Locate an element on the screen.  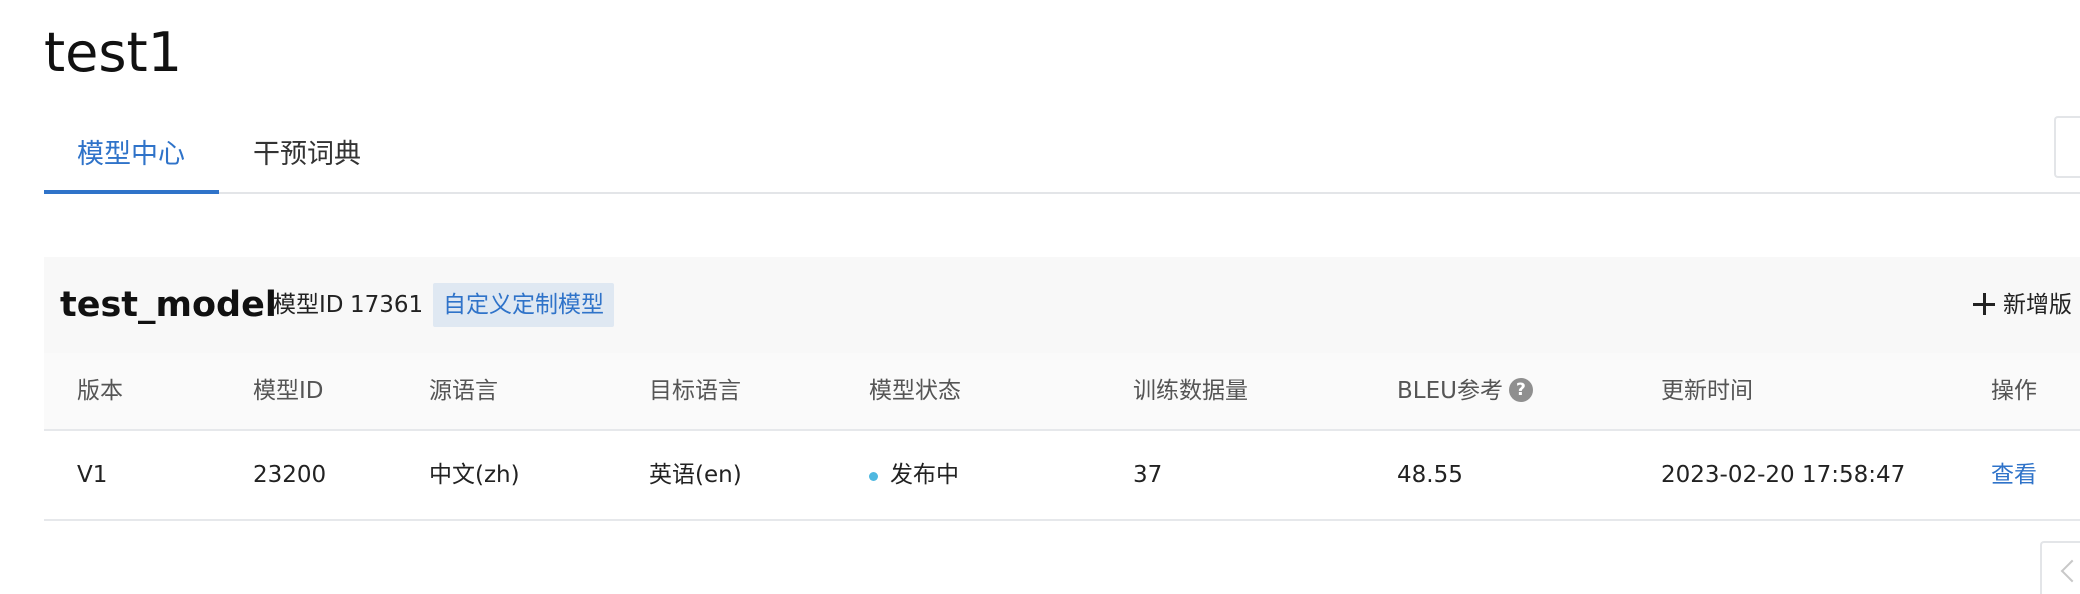
cell-training-volume: 37 is located at coordinates (1148, 475).